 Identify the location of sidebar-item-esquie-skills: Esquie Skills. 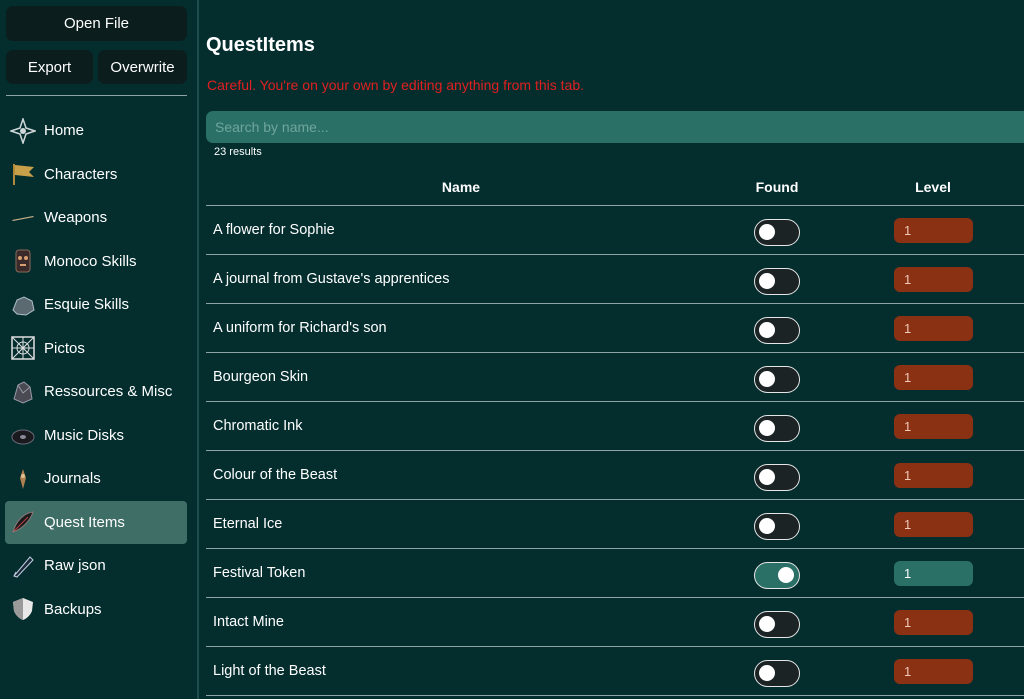
(96, 305).